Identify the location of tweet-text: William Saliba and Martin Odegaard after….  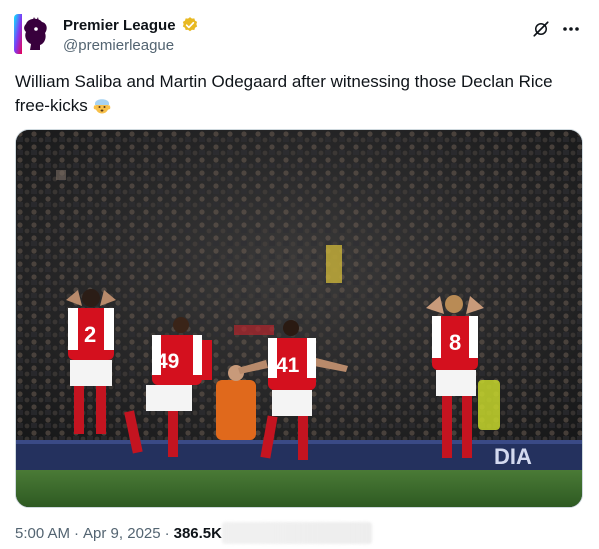
(295, 94).